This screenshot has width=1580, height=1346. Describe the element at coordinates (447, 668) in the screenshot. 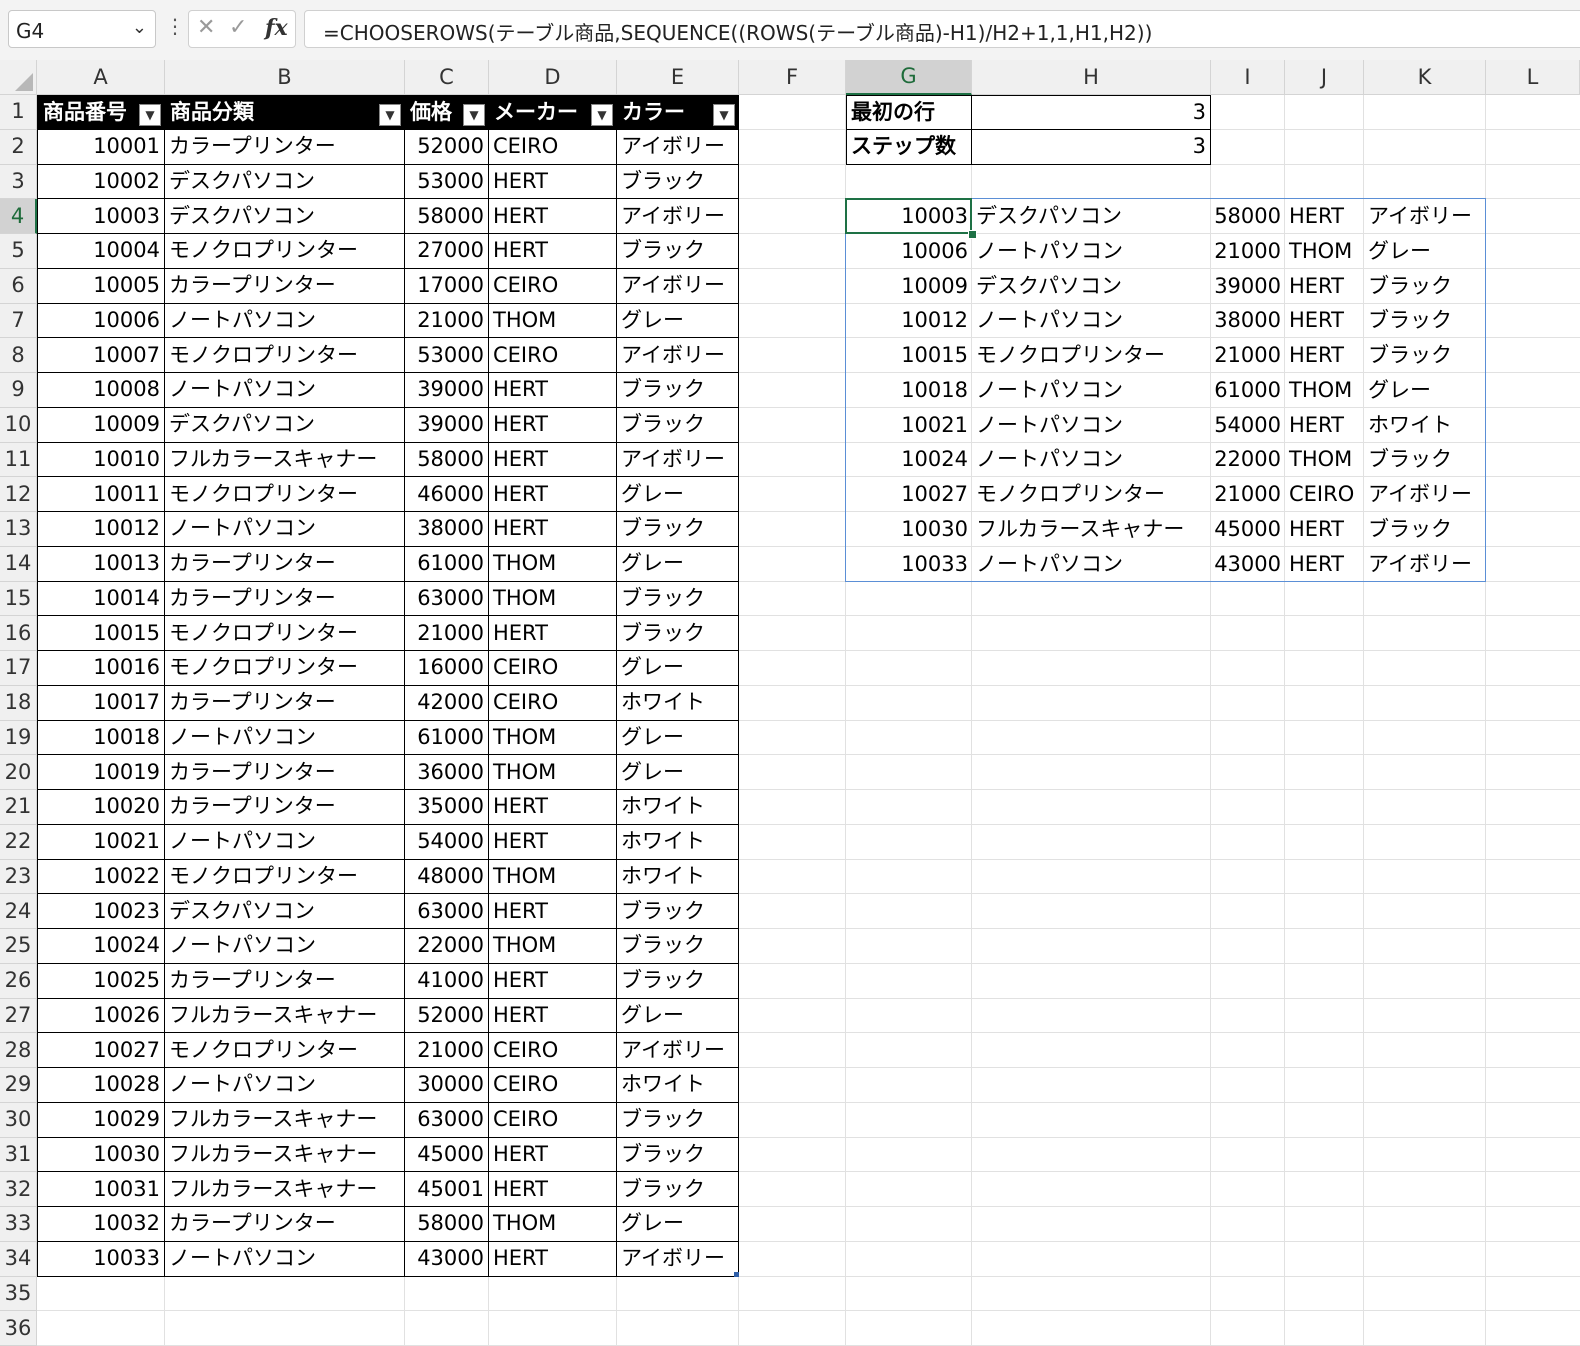

I see `table-cell: 16000` at that location.